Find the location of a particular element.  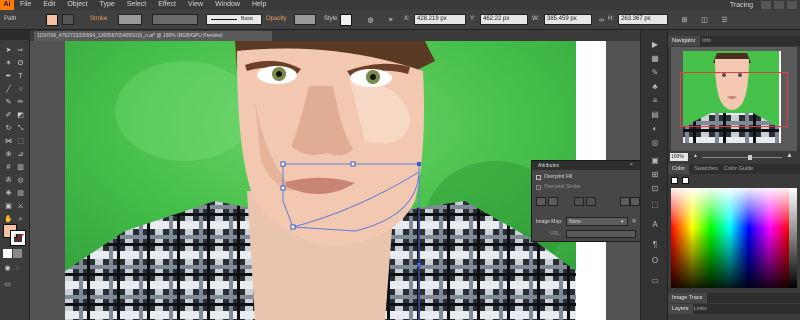

blob-brush-tool-icon: ✐ is located at coordinates (8, 115).